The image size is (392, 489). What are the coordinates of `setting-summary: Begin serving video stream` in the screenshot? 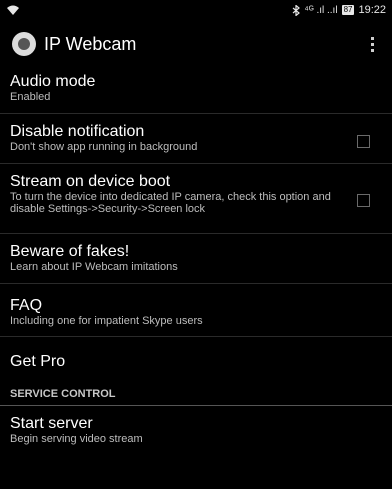 It's located at (76, 439).